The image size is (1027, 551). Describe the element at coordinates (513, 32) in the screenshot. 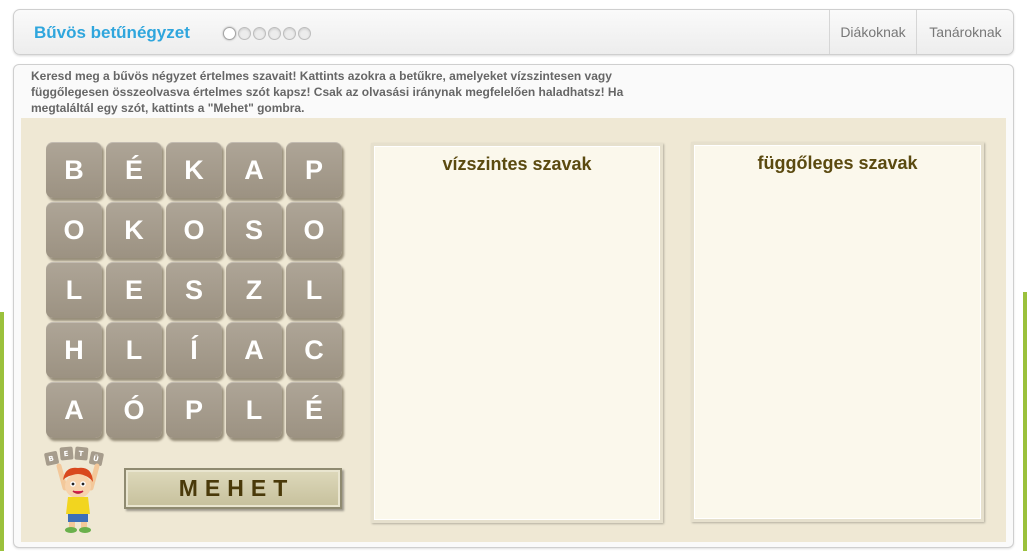

I see `header-bar: Bűvös betűnégyzet Diákoknak Tanároknak` at that location.